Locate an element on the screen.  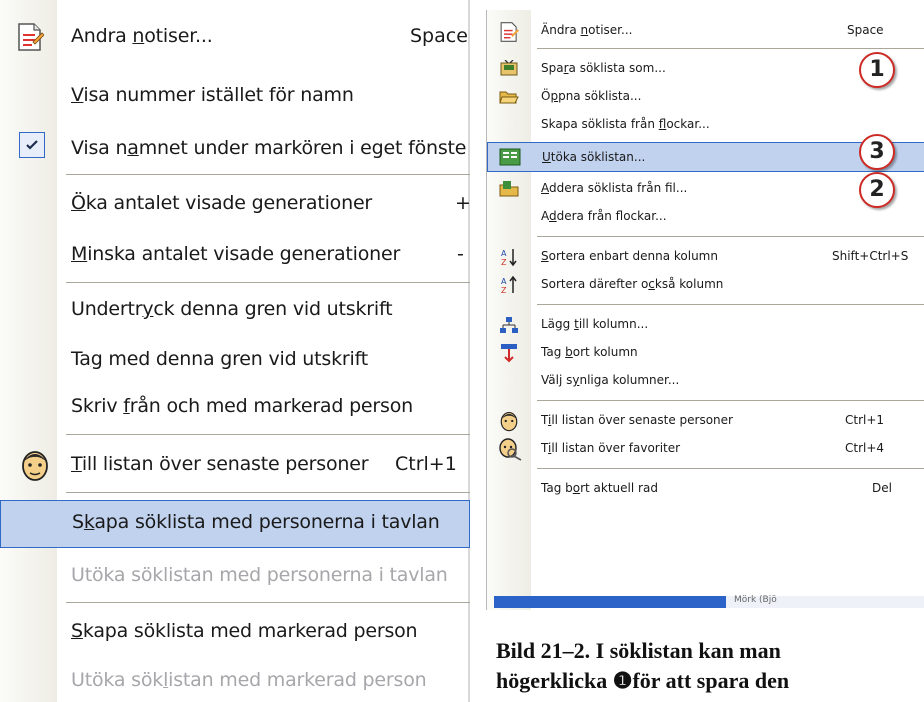
add-file-icon is located at coordinates (509, 189).